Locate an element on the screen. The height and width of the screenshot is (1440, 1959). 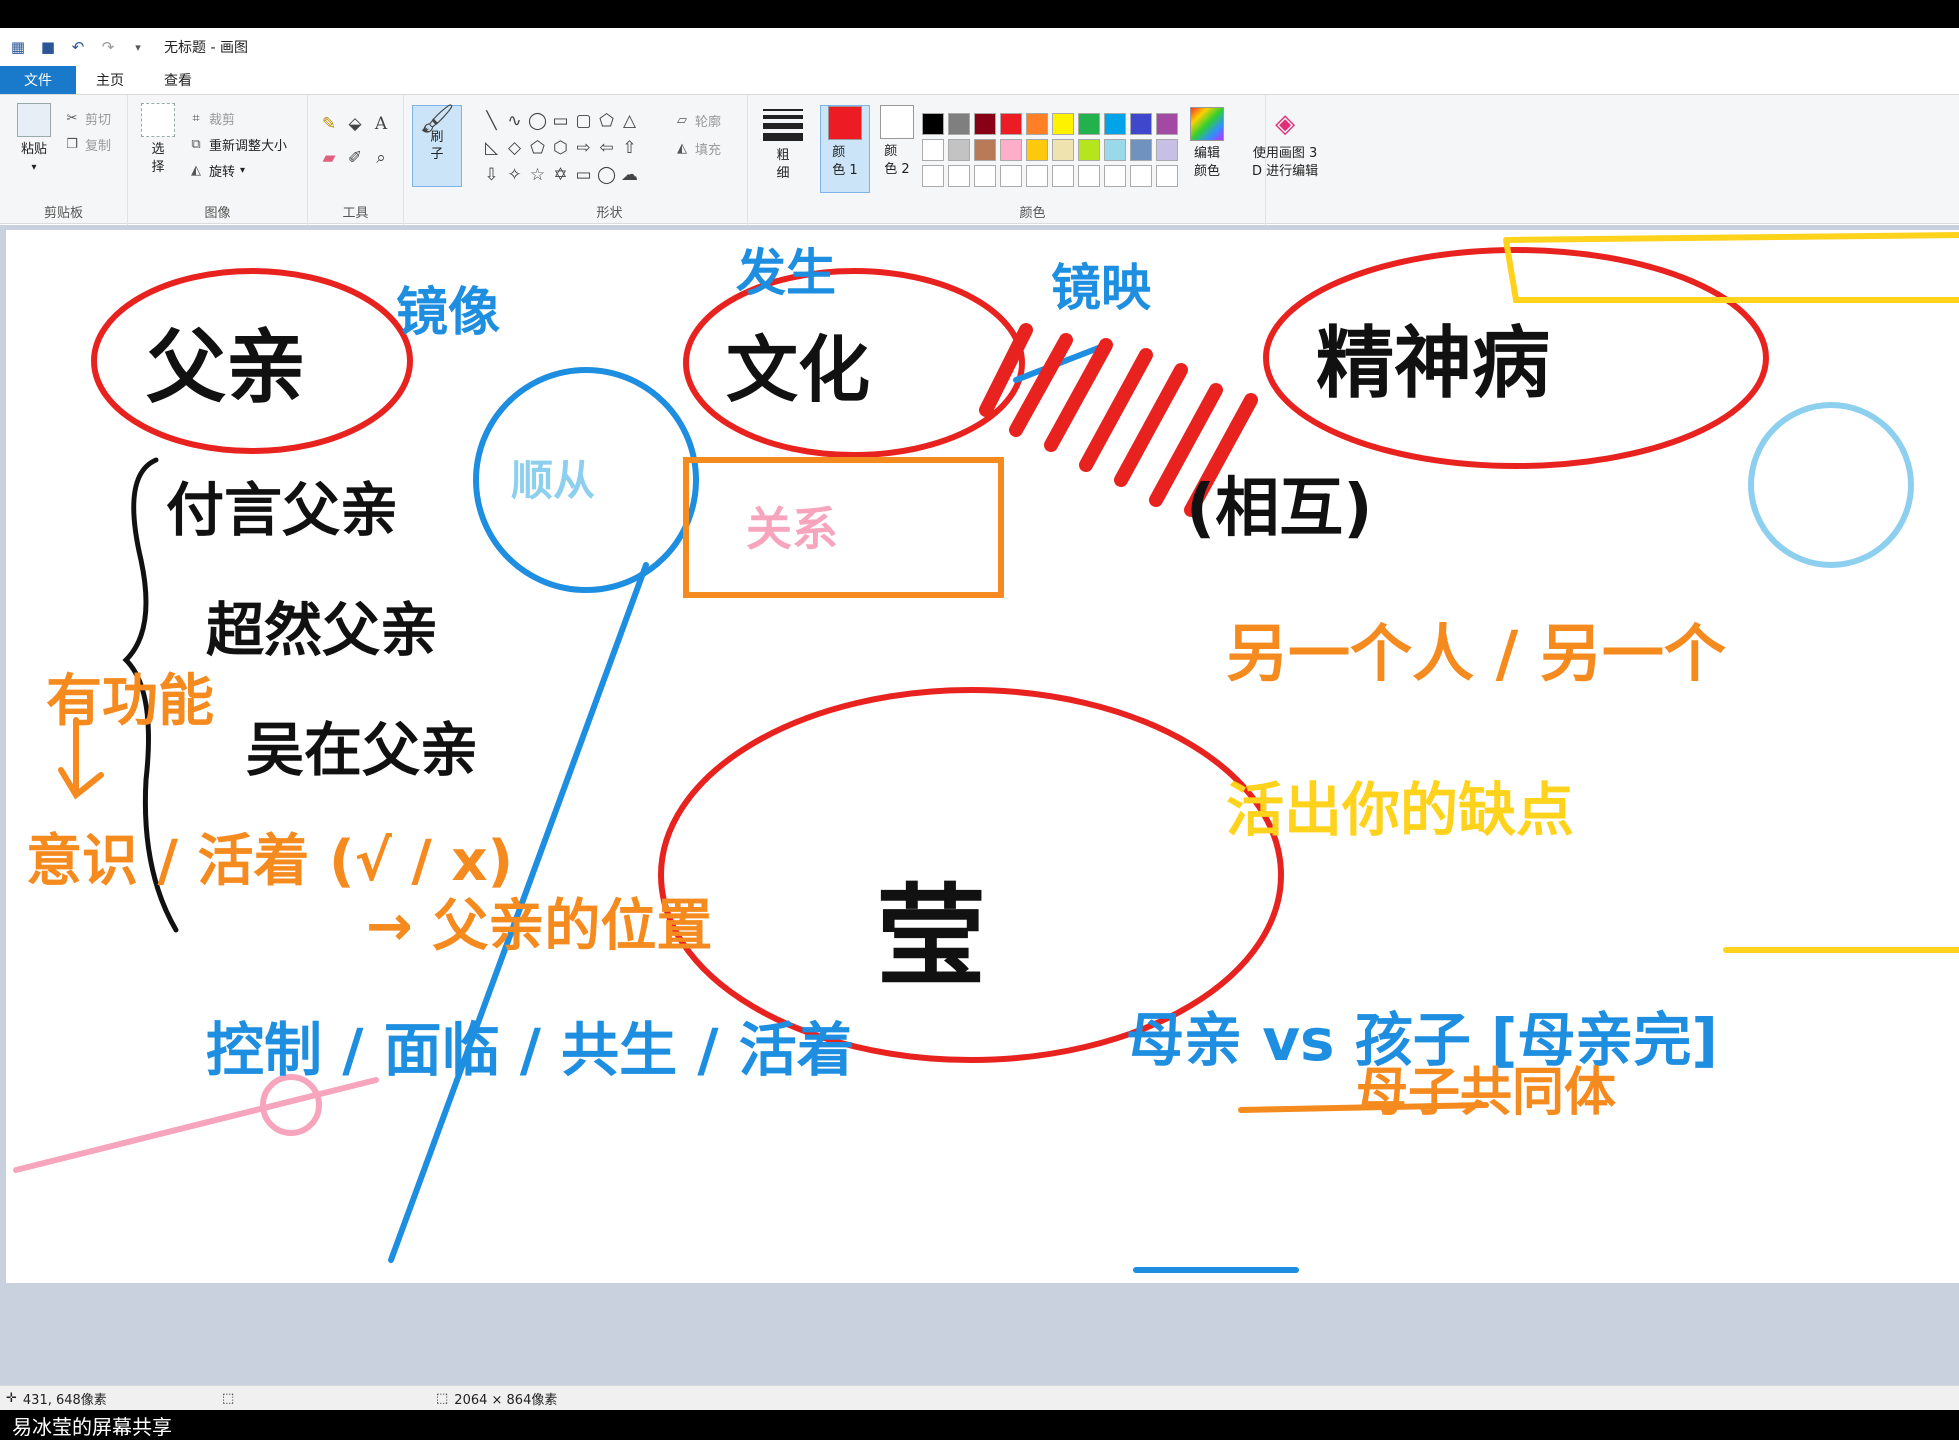
cursor-position: ✛ 431, 648像素 is located at coordinates (56, 1399).